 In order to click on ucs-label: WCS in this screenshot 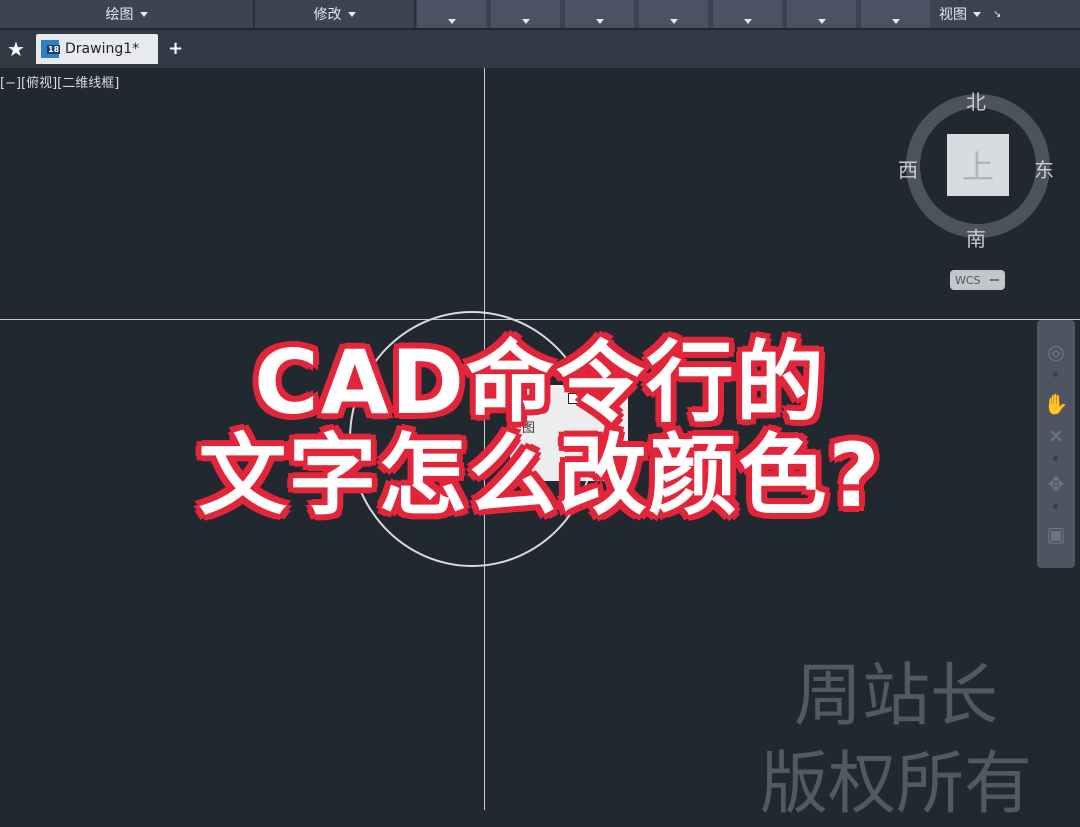, I will do `click(968, 280)`.